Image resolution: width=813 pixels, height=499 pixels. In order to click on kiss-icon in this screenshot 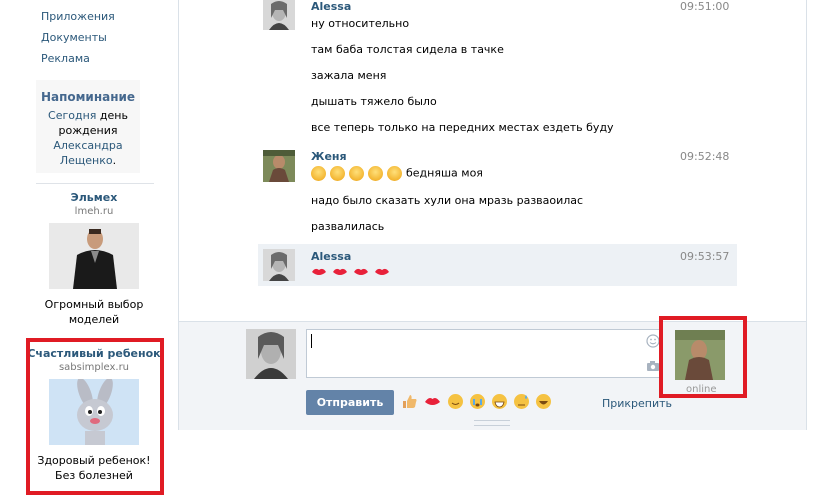, I will do `click(432, 401)`.